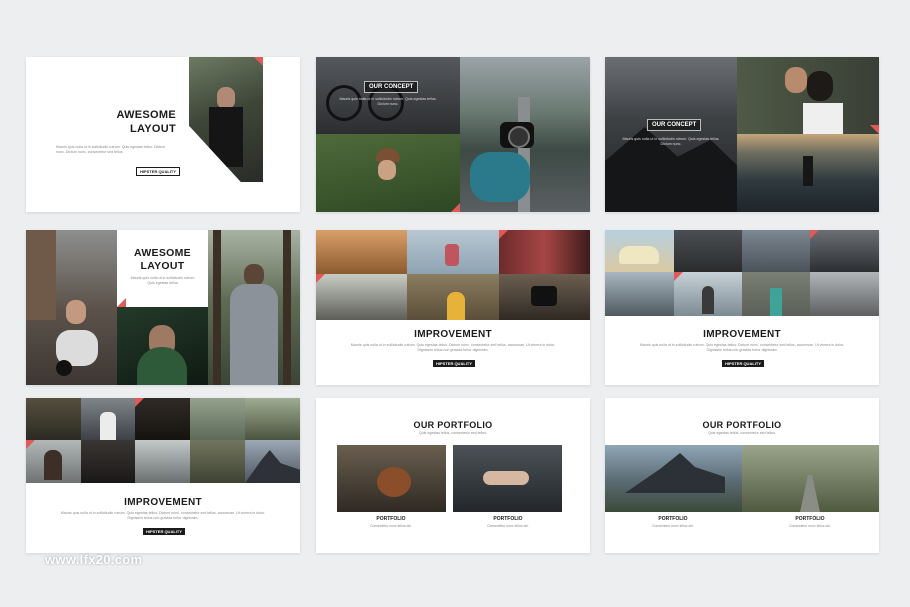 This screenshot has height=607, width=910. Describe the element at coordinates (808, 95) in the screenshot. I see `photo-couple-kissing` at that location.